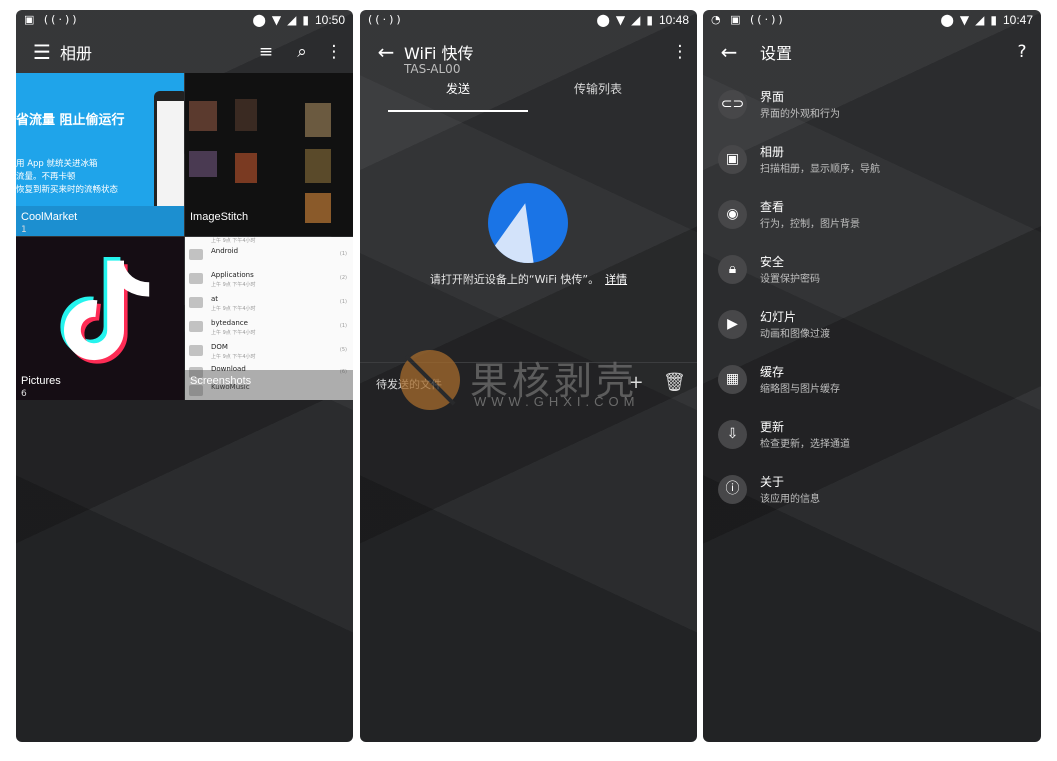  What do you see at coordinates (105, 310) in the screenshot?
I see `tiktok-logo-icon` at bounding box center [105, 310].